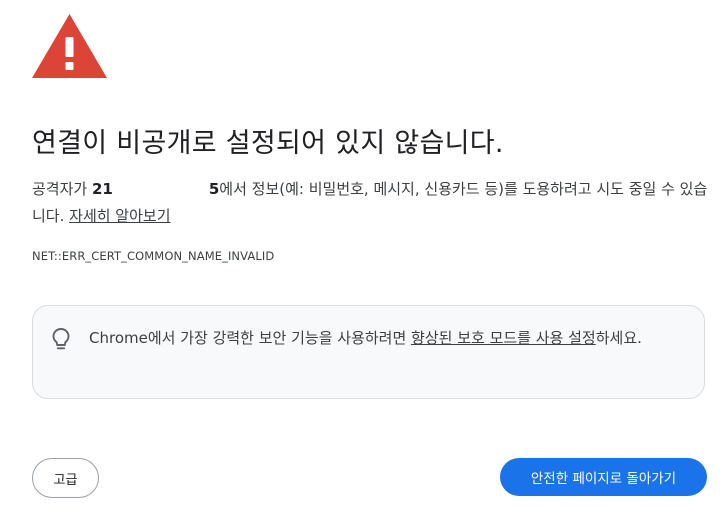 Image resolution: width=728 pixels, height=518 pixels. What do you see at coordinates (69, 46) in the screenshot?
I see `warning-triangle-icon` at bounding box center [69, 46].